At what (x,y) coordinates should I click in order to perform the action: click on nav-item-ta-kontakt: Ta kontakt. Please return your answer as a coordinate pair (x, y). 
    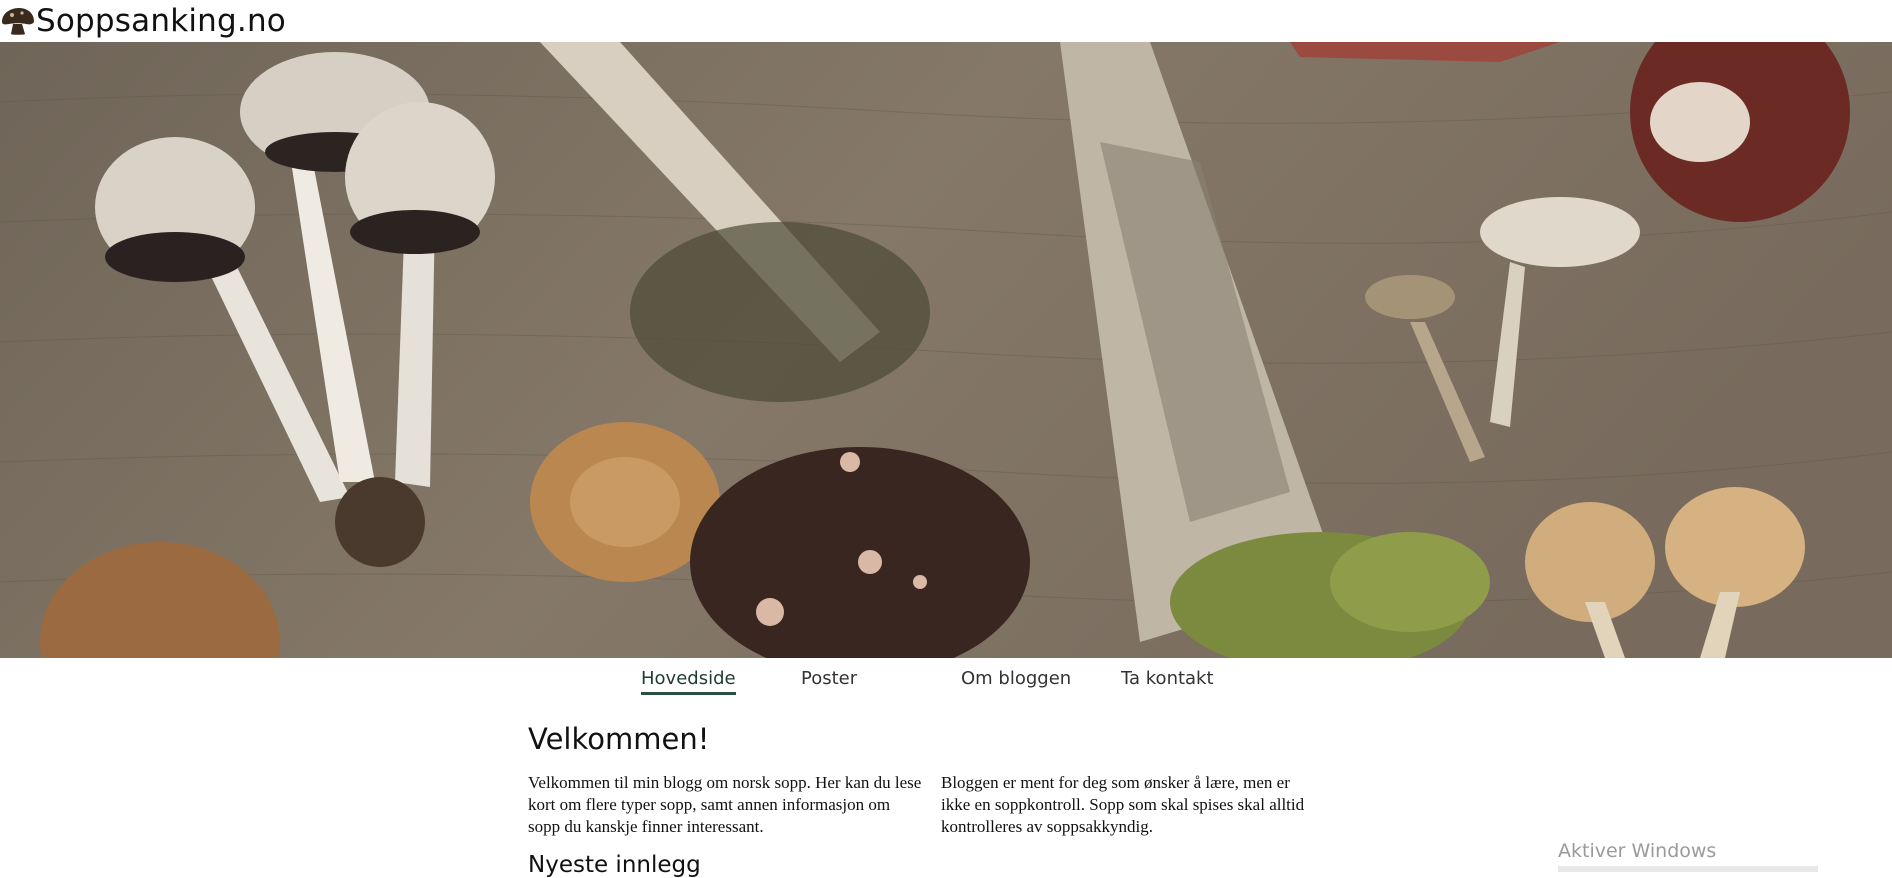
    Looking at the image, I should click on (1167, 679).